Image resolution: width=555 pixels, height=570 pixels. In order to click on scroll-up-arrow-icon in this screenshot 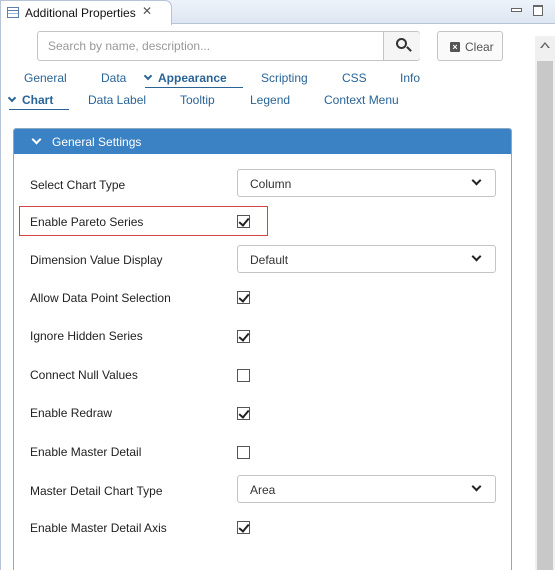, I will do `click(545, 45)`.